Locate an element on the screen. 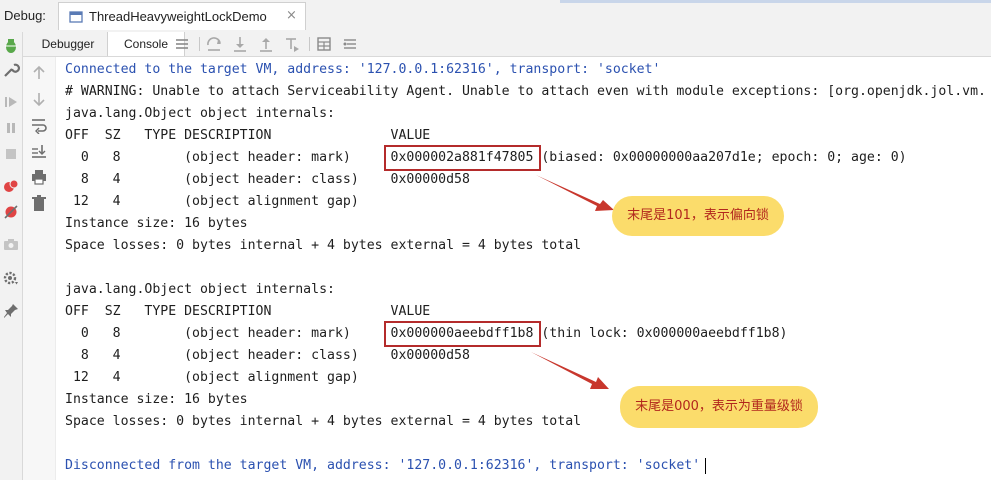 The width and height of the screenshot is (991, 480). annotation-callout-biased: 末尾是101，表示偏向锁 is located at coordinates (698, 216).